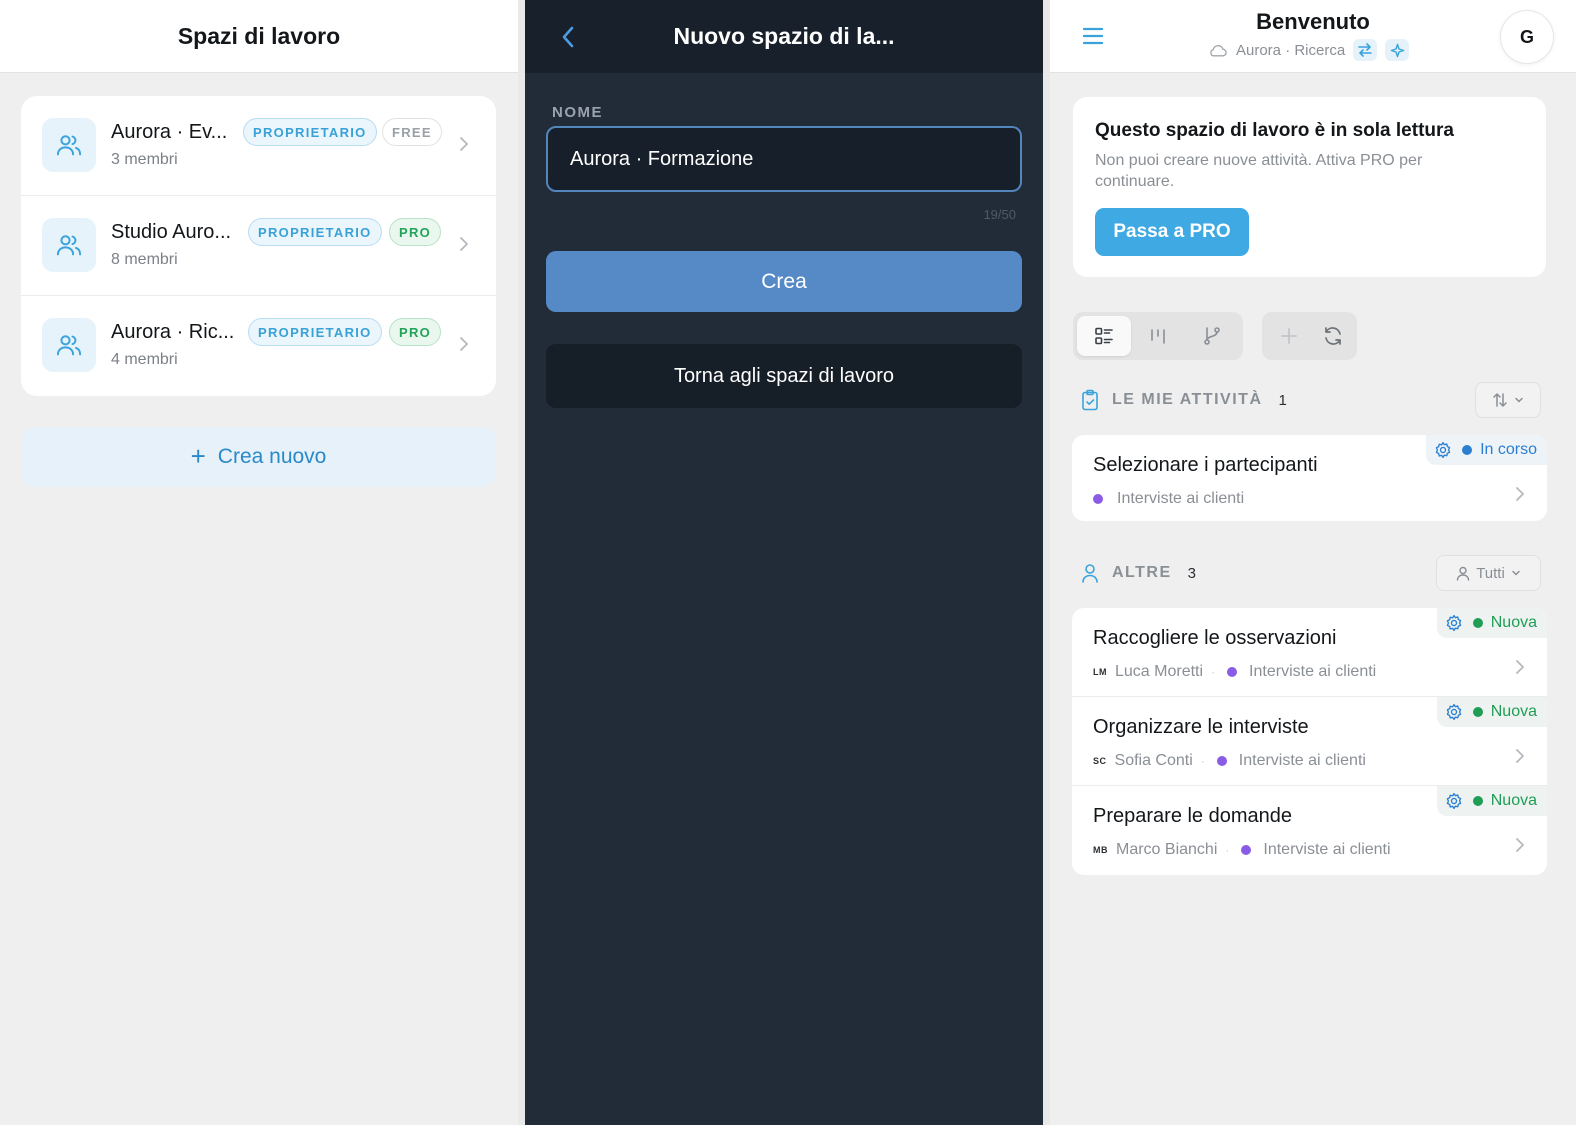 The width and height of the screenshot is (1576, 1125). I want to click on task-meta: MB Marco Bianchi · Interviste ai clienti, so click(1242, 850).